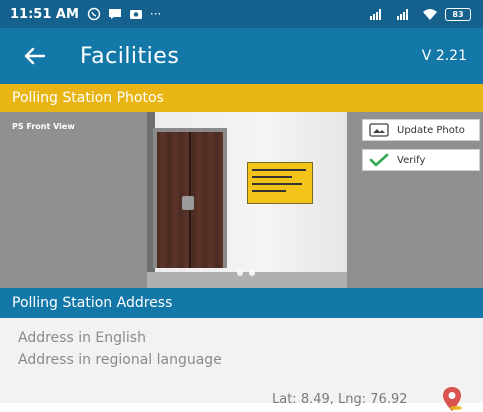 The width and height of the screenshot is (483, 412). I want to click on notification-icons: ···, so click(124, 14).